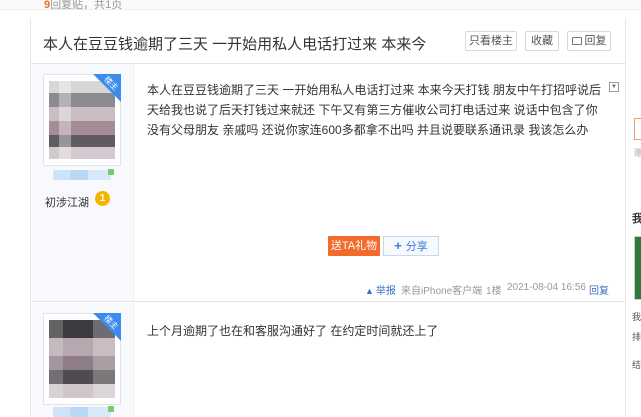 The width and height of the screenshot is (641, 417). I want to click on level-badge-icon: 1, so click(102, 198).